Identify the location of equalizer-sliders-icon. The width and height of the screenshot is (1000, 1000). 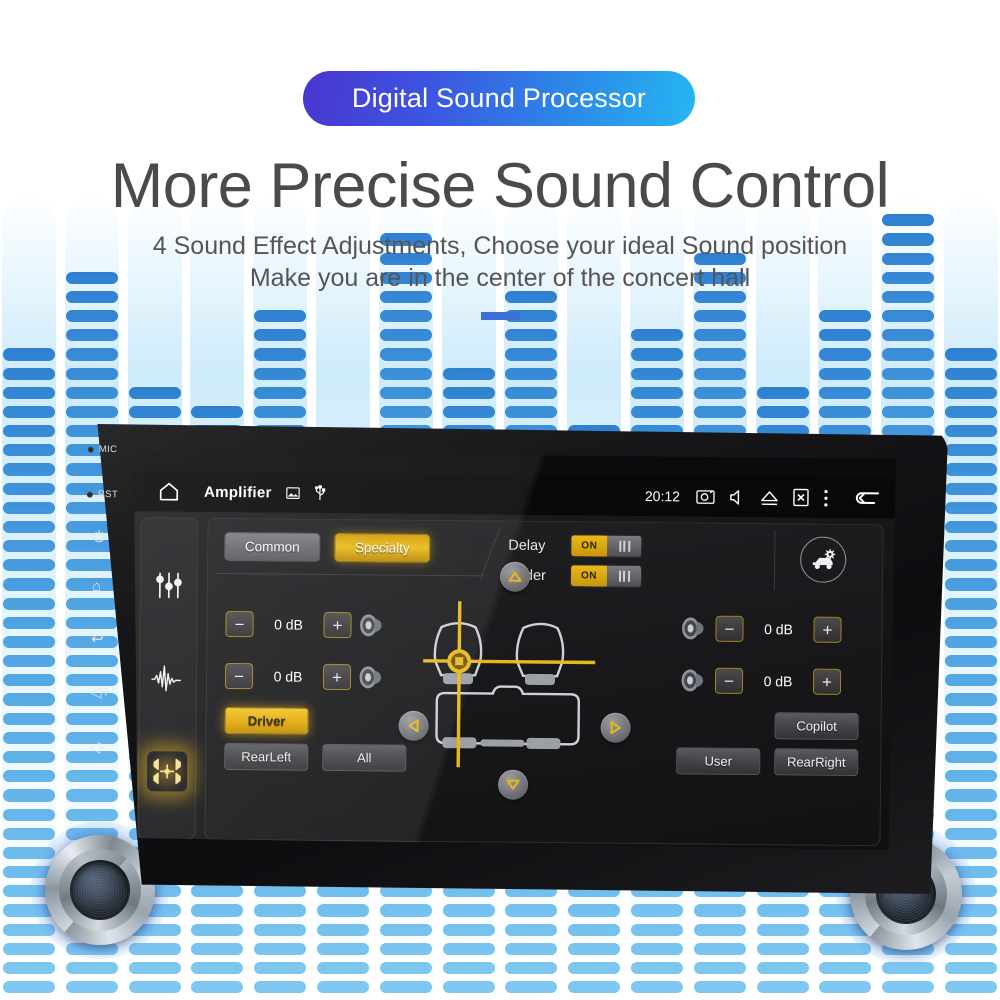
(169, 585).